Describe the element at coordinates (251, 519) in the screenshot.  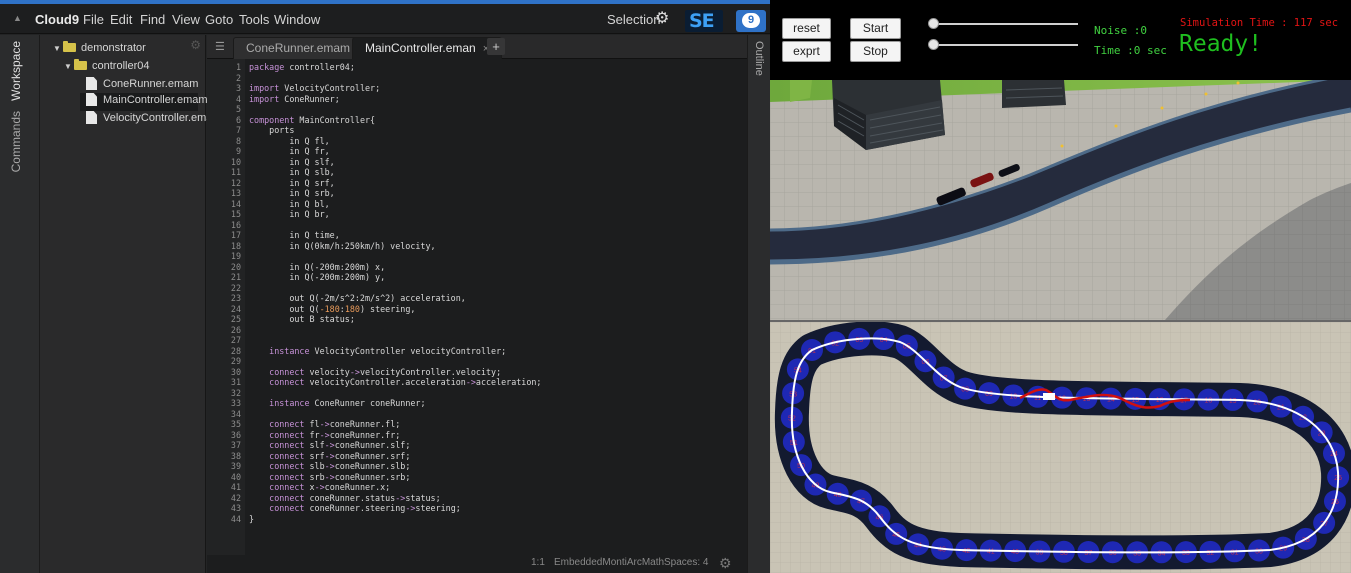
I see `code-line: }` at that location.